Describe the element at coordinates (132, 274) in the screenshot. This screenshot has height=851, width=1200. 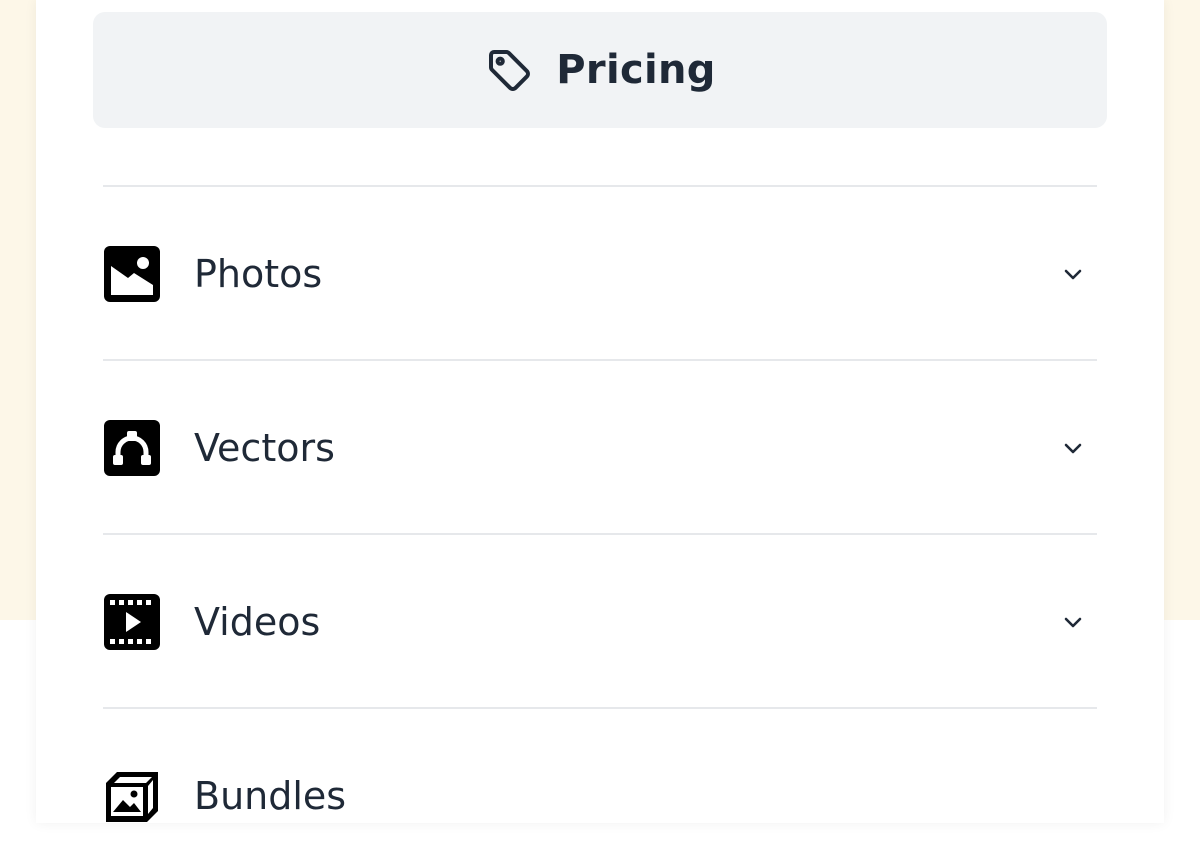
I see `photo-icon` at that location.